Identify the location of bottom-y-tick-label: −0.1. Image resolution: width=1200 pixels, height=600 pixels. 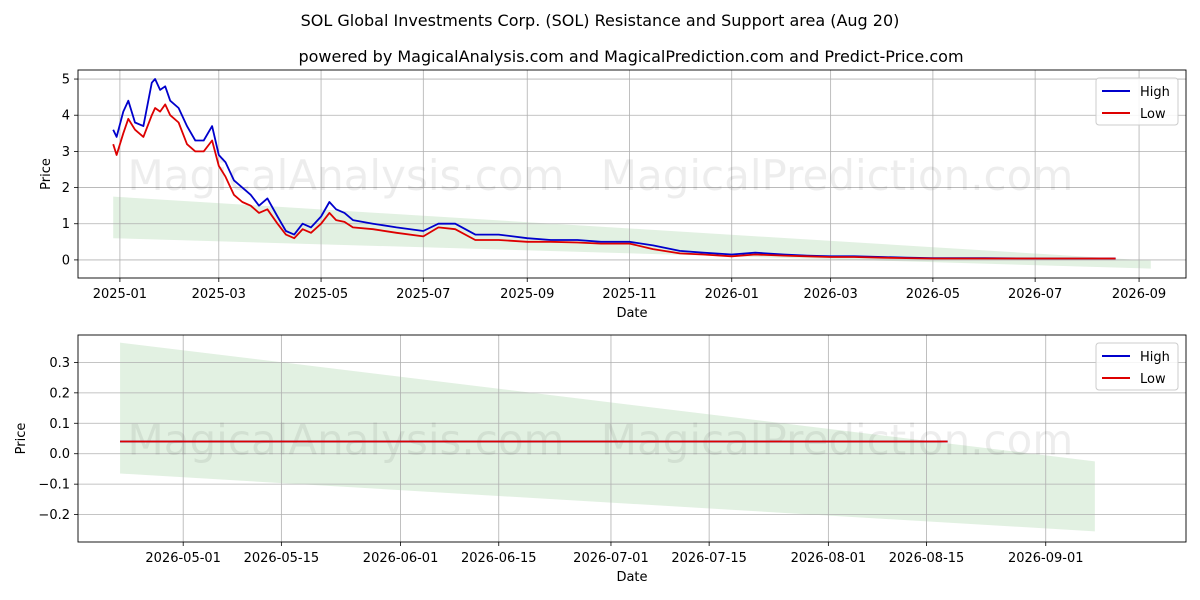
(54, 485).